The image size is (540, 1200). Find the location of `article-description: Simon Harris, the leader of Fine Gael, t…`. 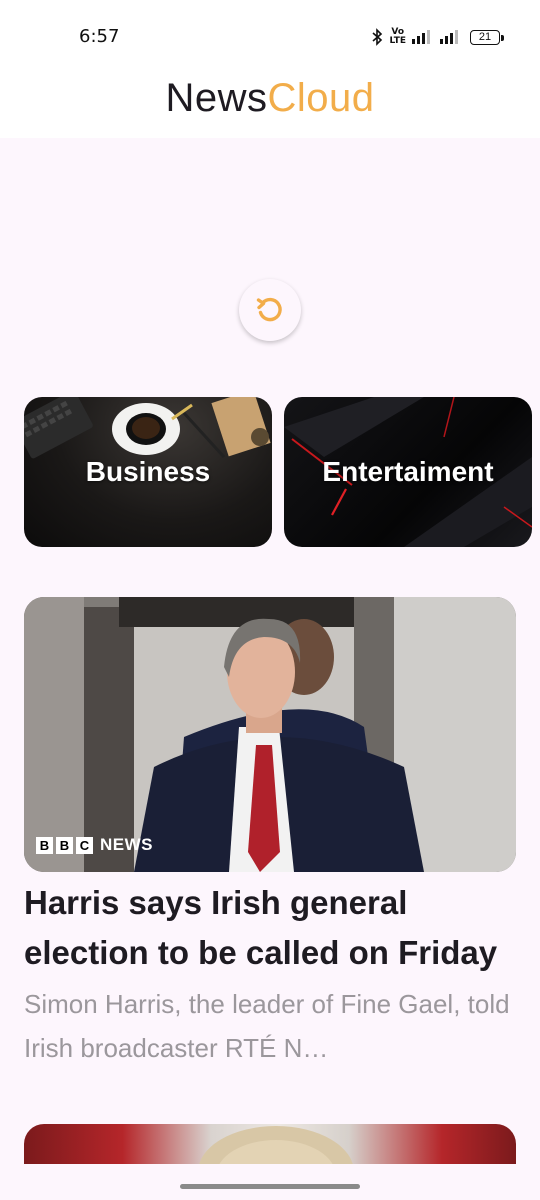

article-description: Simon Harris, the leader of Fine Gael, t… is located at coordinates (267, 1026).